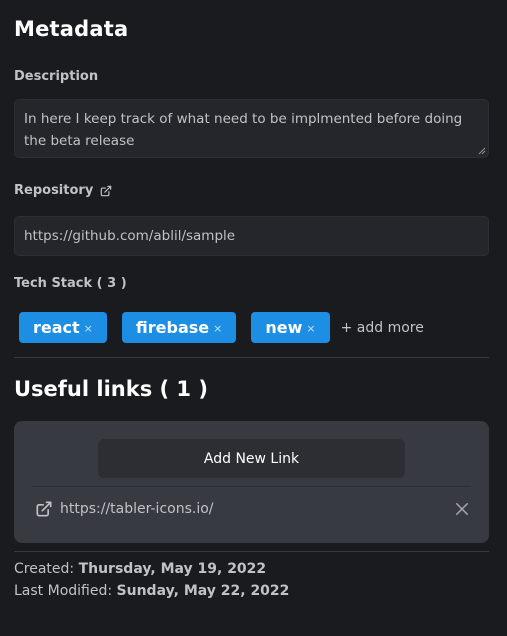  I want to click on modified-value: Sunday, May 22, 2022, so click(203, 591).